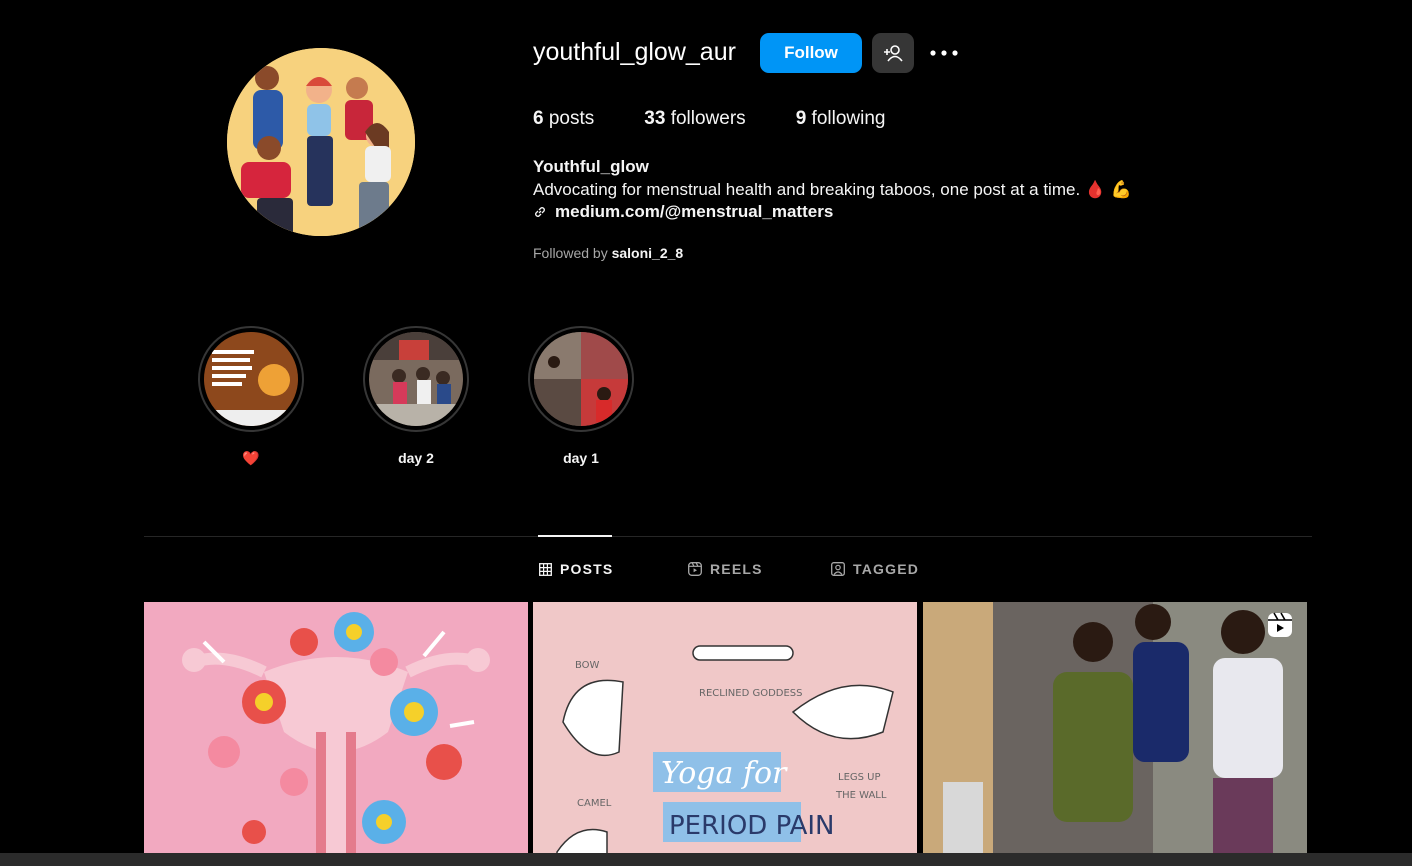 The image size is (1412, 866). Describe the element at coordinates (724, 773) in the screenshot. I see `svg-text: Yoga for` at that location.